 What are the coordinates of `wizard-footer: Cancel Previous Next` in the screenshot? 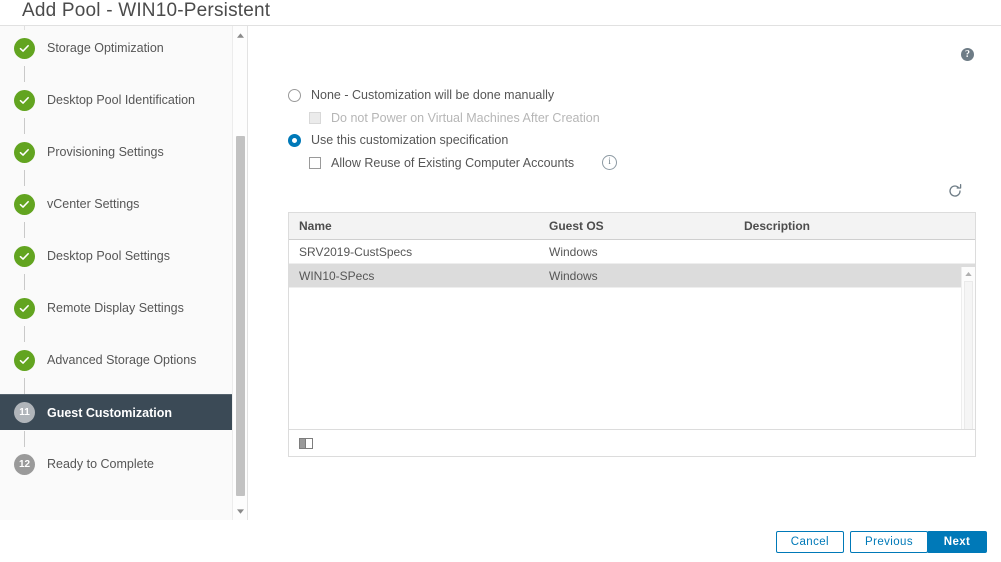 It's located at (500, 541).